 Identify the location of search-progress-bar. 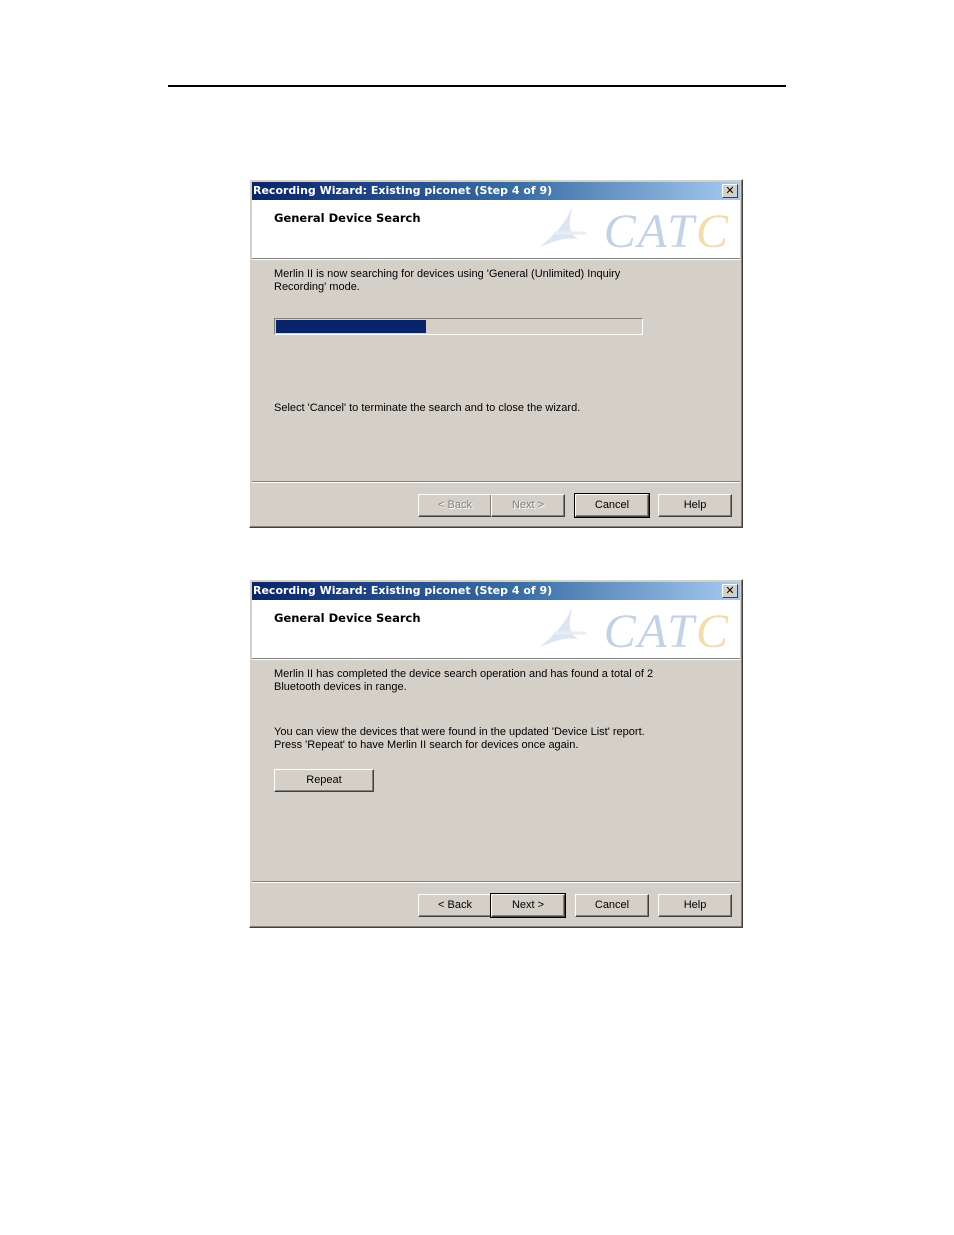
(458, 326).